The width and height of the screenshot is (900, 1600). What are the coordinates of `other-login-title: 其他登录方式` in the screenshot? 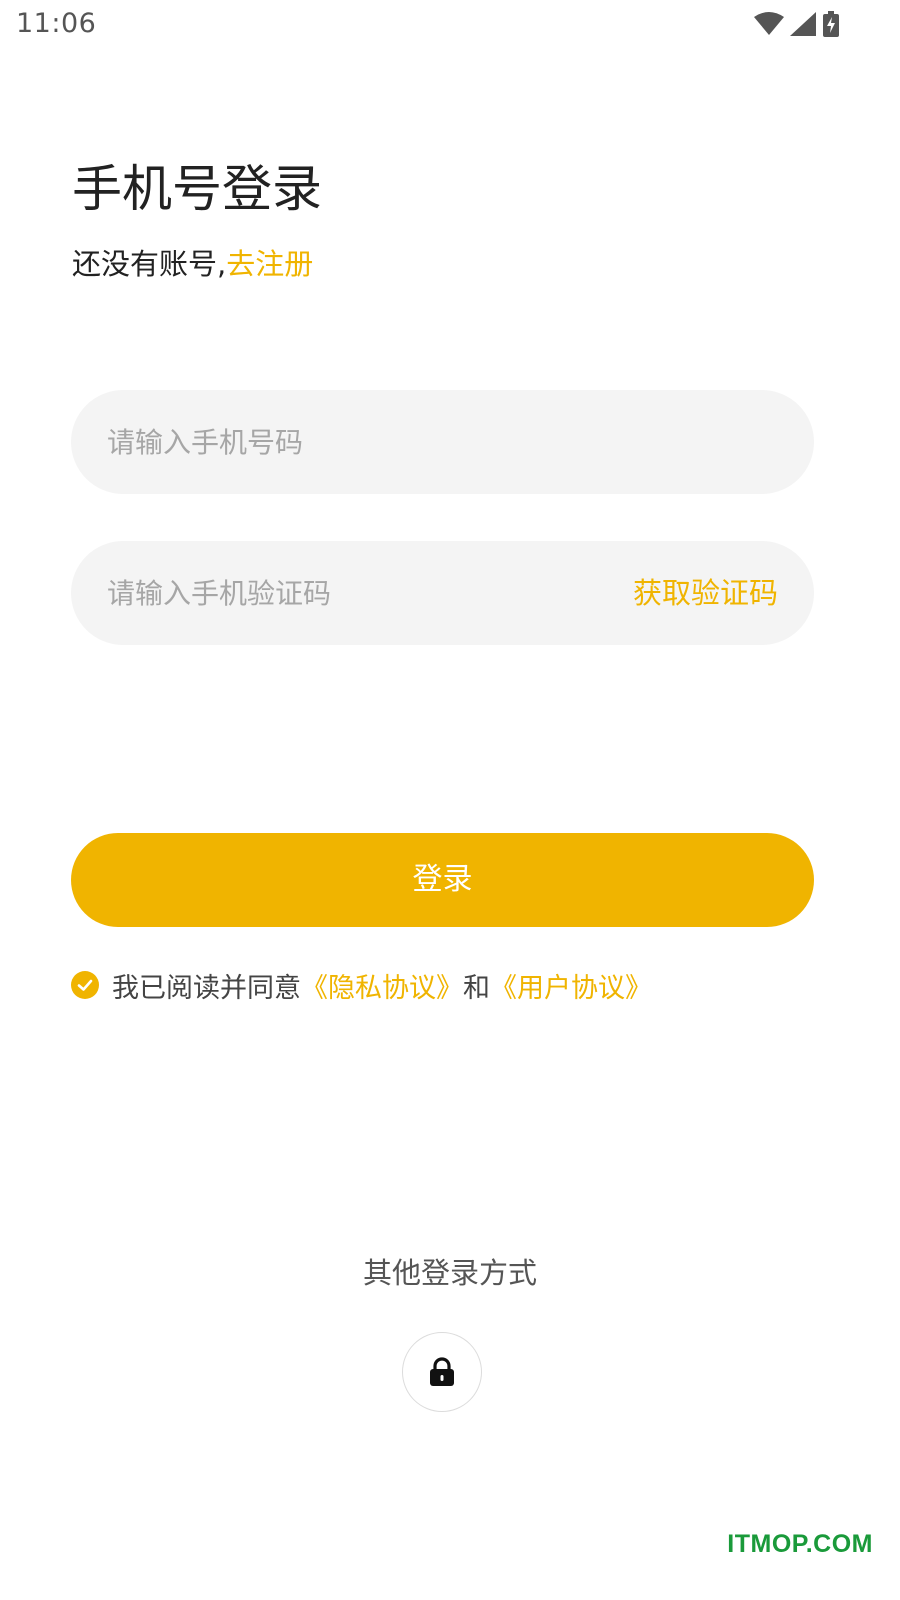 It's located at (449, 1273).